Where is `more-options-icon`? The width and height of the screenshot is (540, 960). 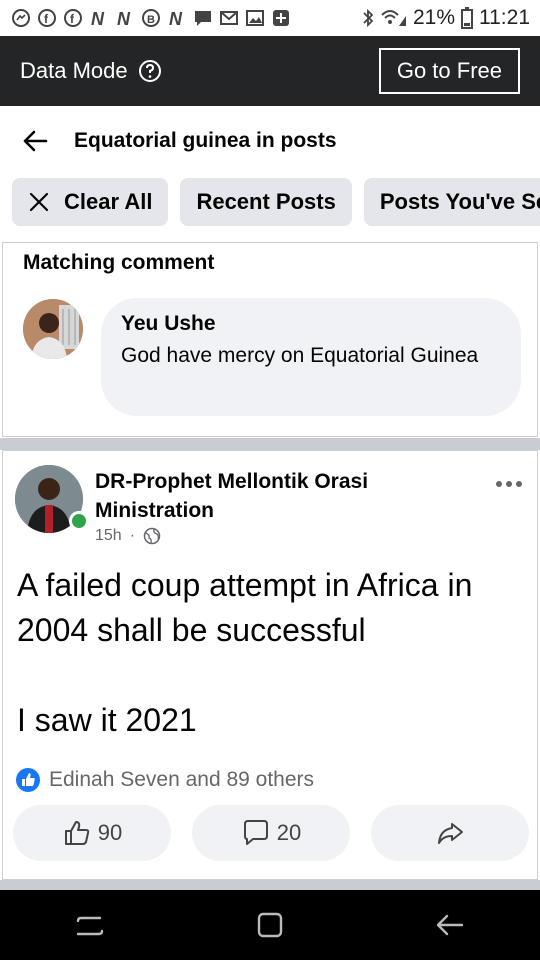
more-options-icon is located at coordinates (509, 484).